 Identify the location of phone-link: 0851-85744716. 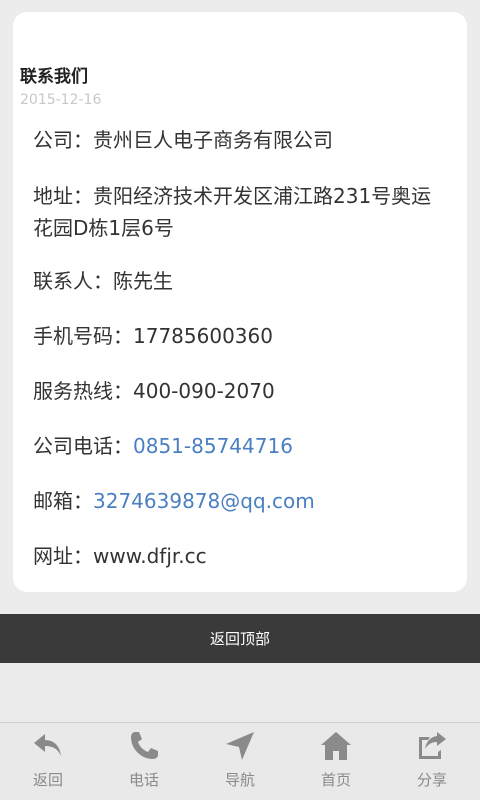
(213, 446).